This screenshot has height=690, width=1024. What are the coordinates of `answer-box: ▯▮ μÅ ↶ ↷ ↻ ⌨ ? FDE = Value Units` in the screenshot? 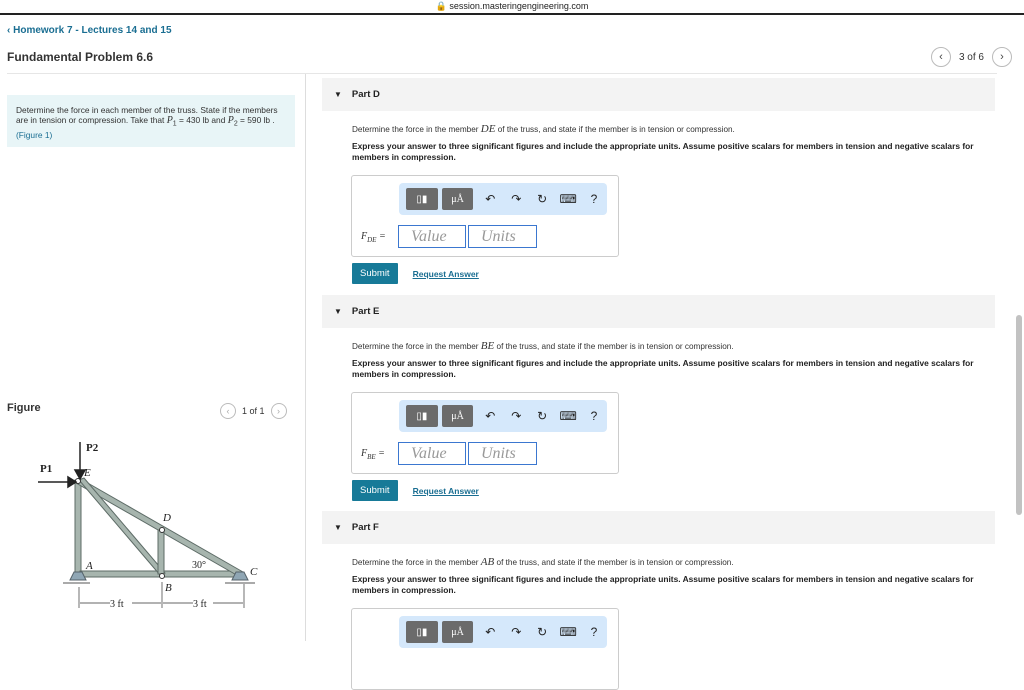 It's located at (485, 216).